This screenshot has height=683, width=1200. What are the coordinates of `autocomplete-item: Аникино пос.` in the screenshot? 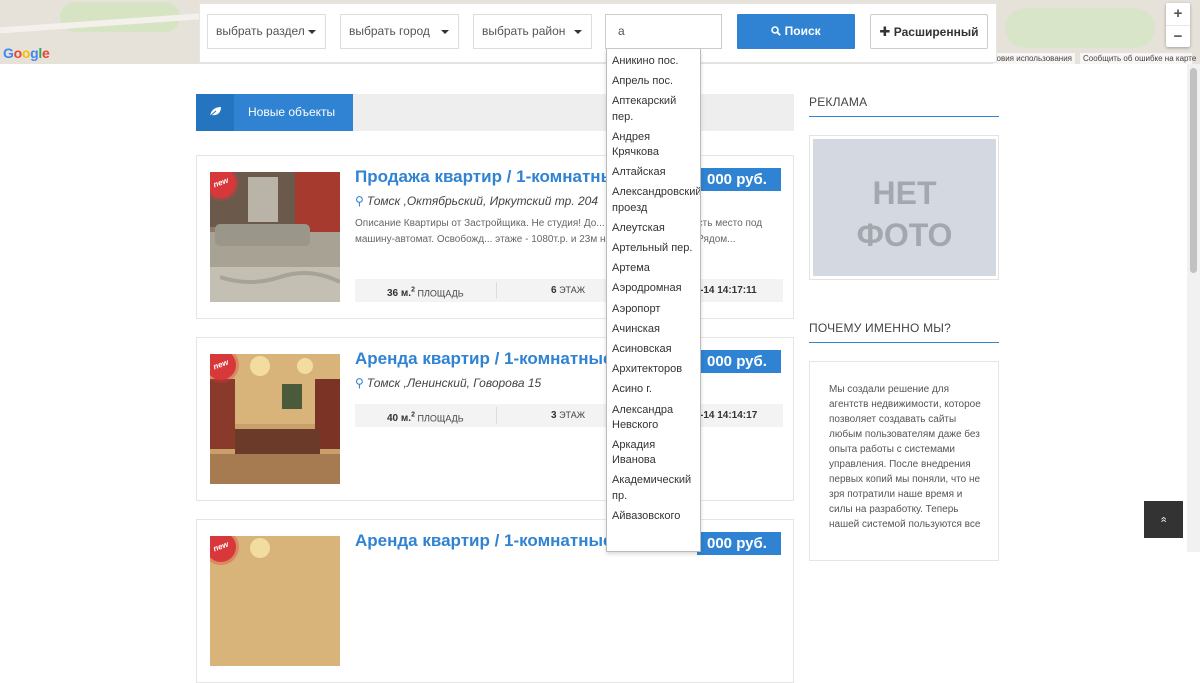 It's located at (656, 64).